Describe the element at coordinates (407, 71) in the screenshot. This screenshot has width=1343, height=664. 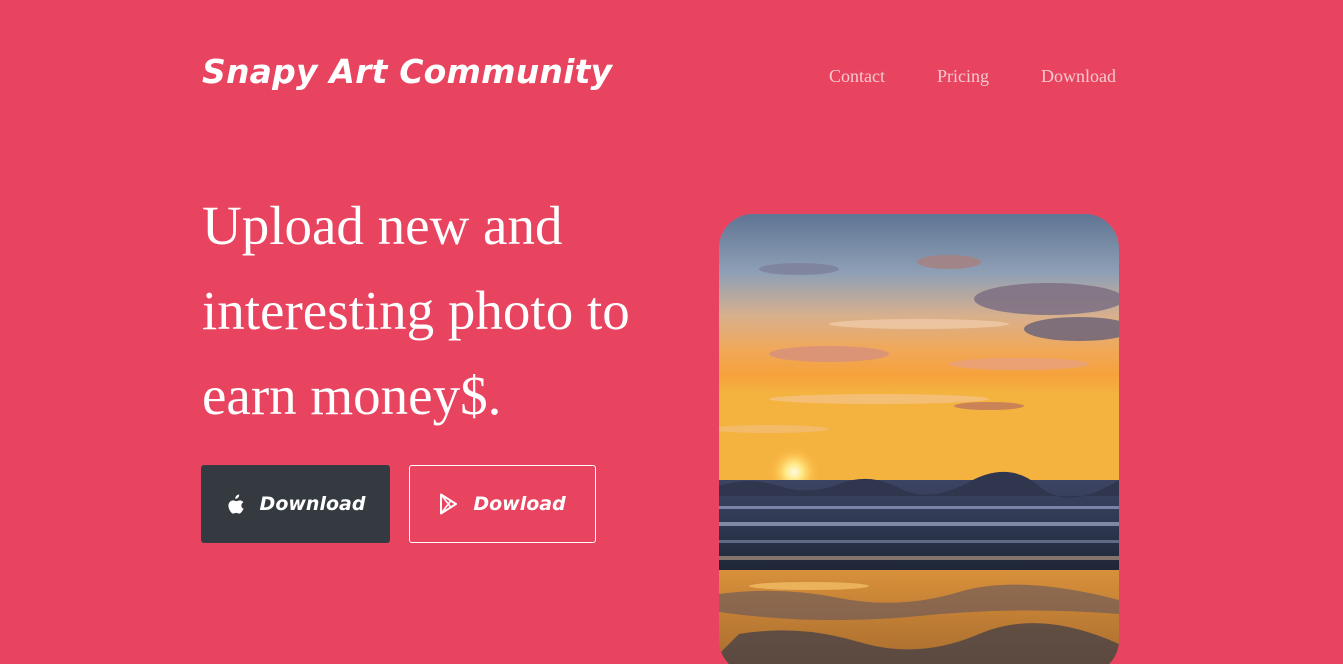
I see `brand-logo: Snapy Art Community` at that location.